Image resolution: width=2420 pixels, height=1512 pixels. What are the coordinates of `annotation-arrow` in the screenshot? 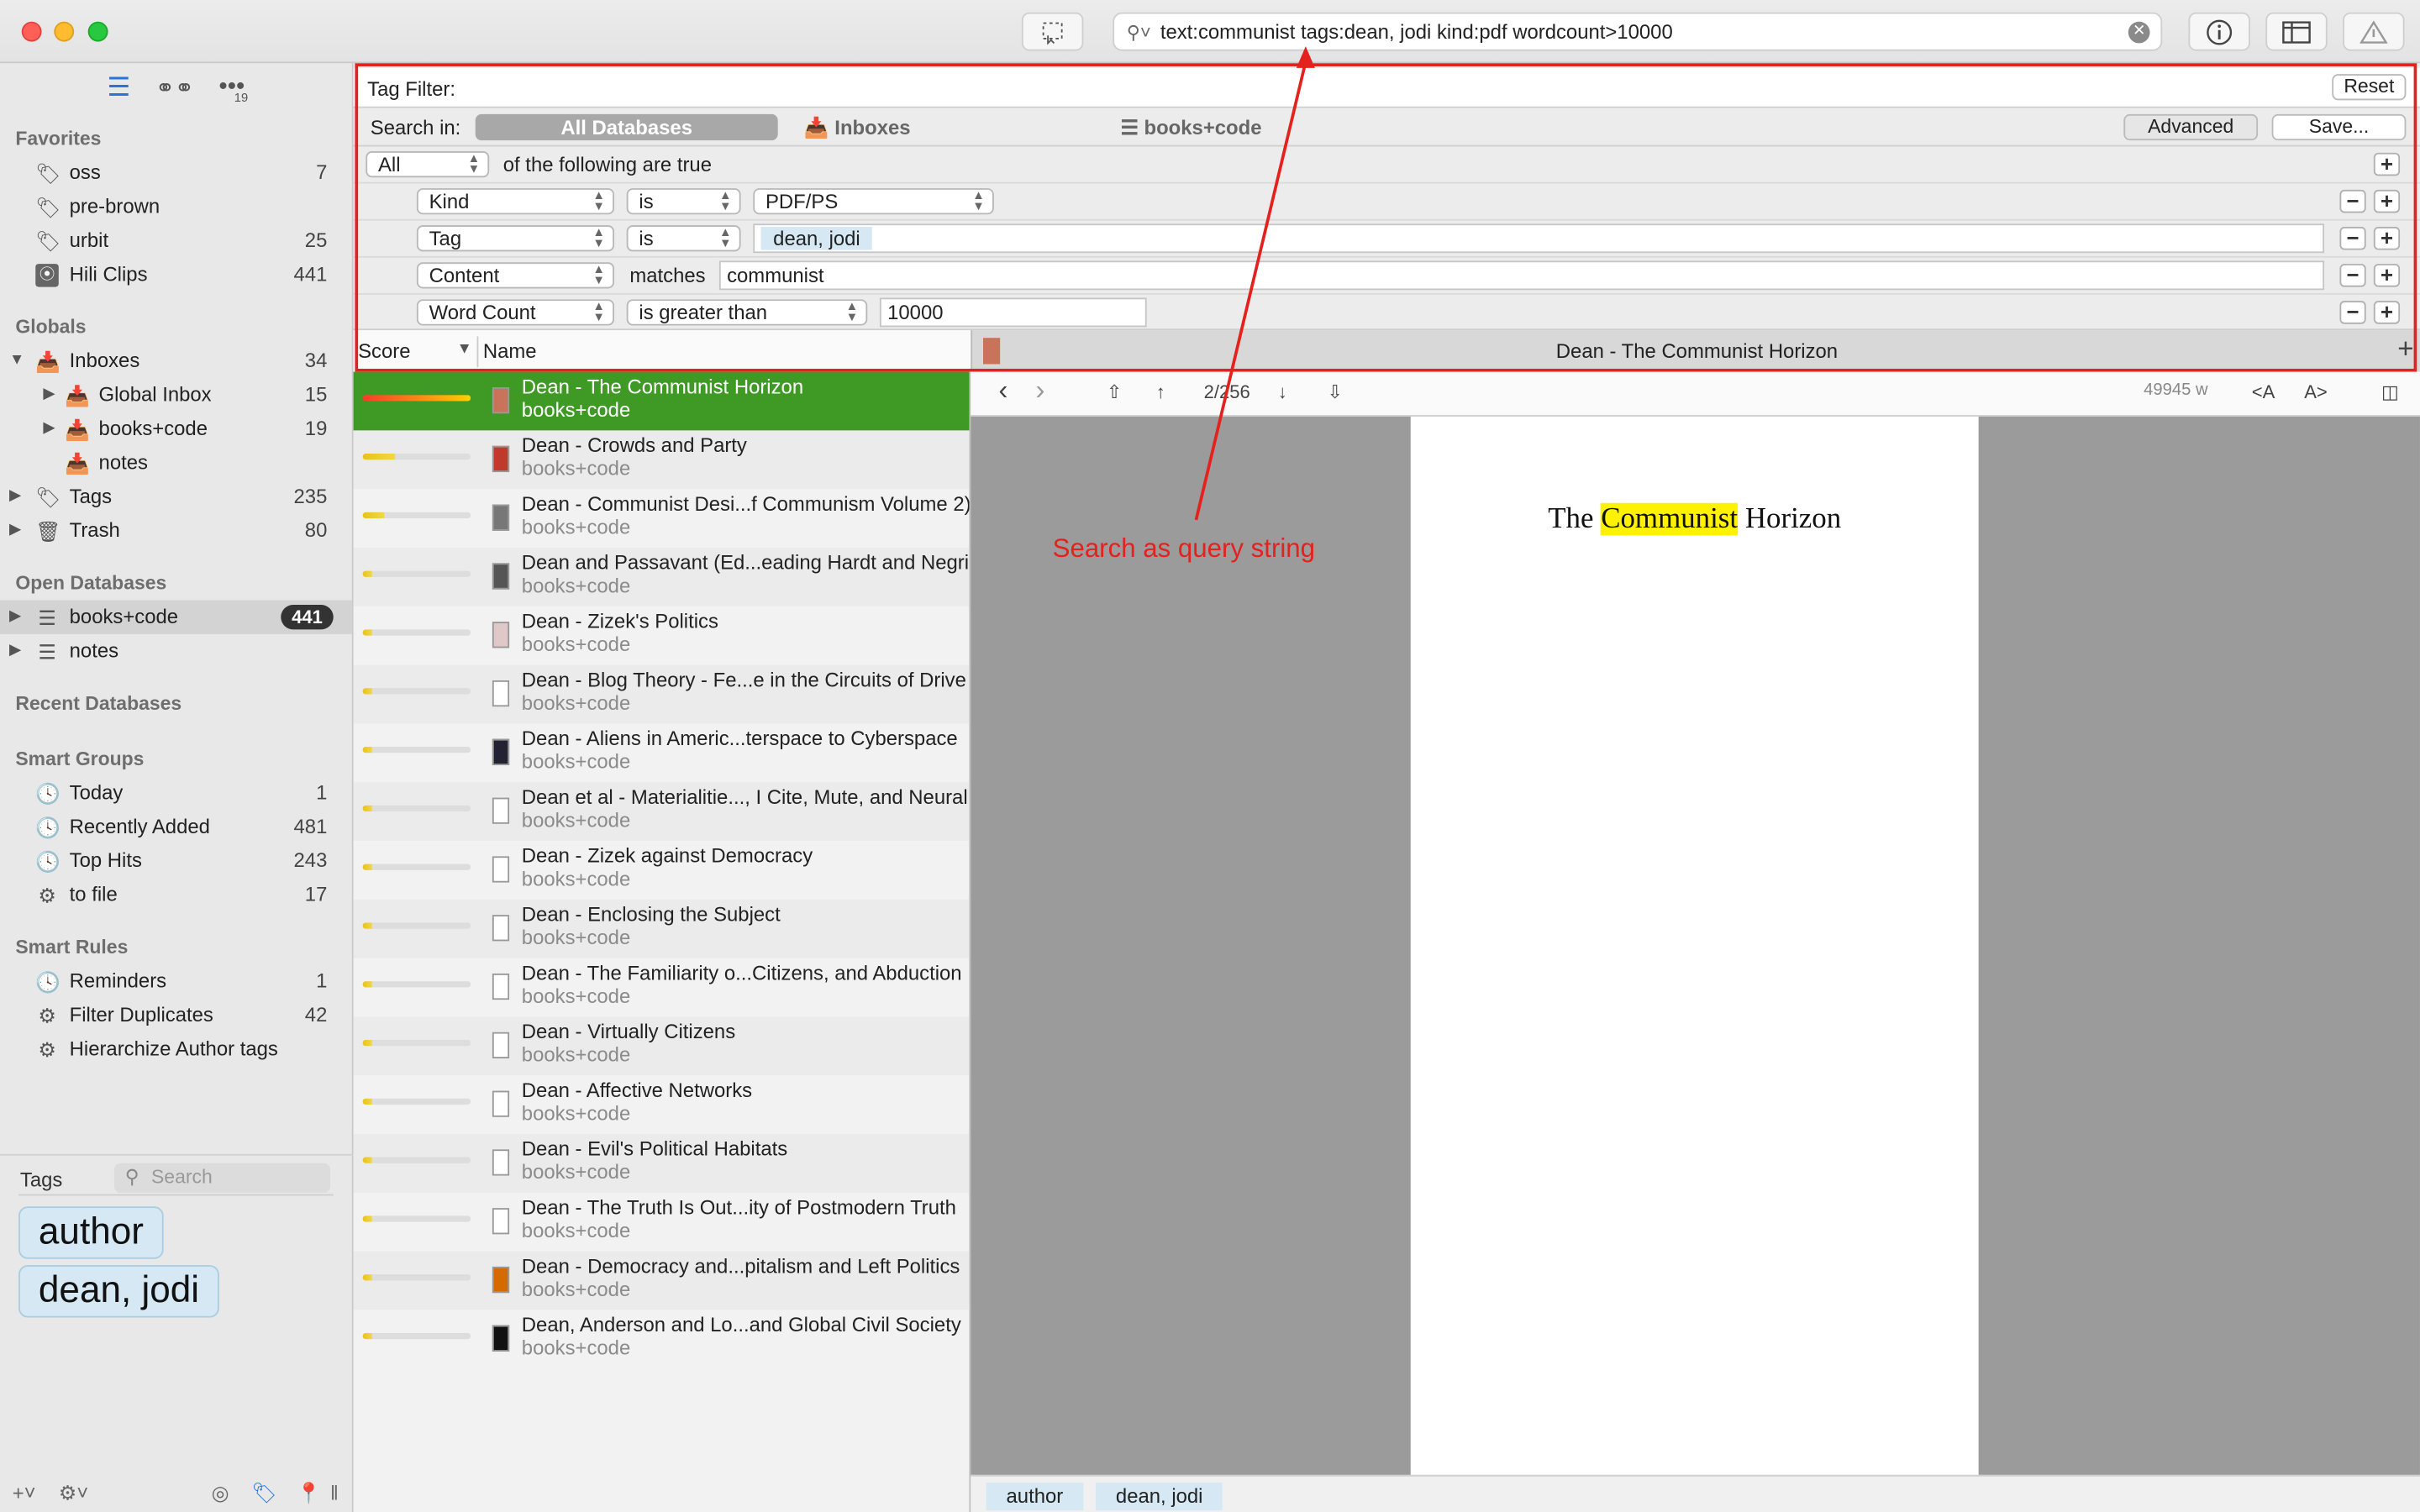 It's located at (1255, 283).